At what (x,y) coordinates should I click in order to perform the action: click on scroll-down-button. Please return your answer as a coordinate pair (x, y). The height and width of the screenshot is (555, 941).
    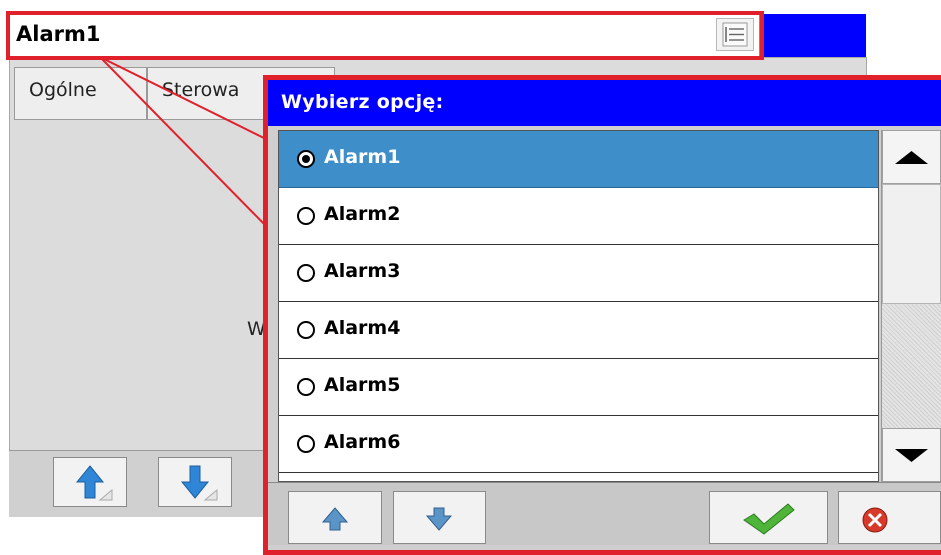
    Looking at the image, I should click on (911, 455).